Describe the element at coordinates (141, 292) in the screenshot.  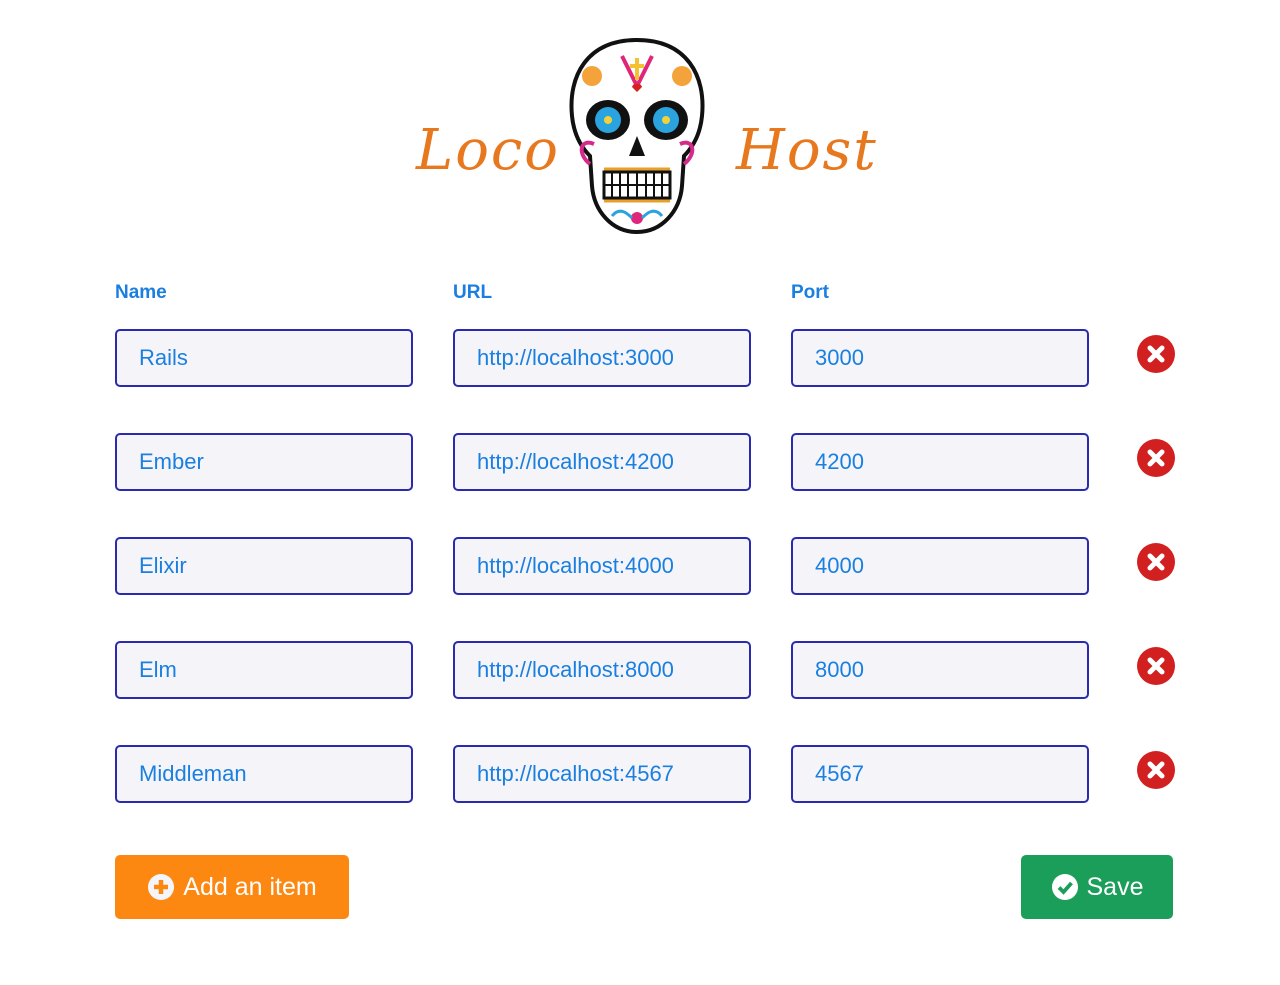
I see `column-label-name: Name` at that location.